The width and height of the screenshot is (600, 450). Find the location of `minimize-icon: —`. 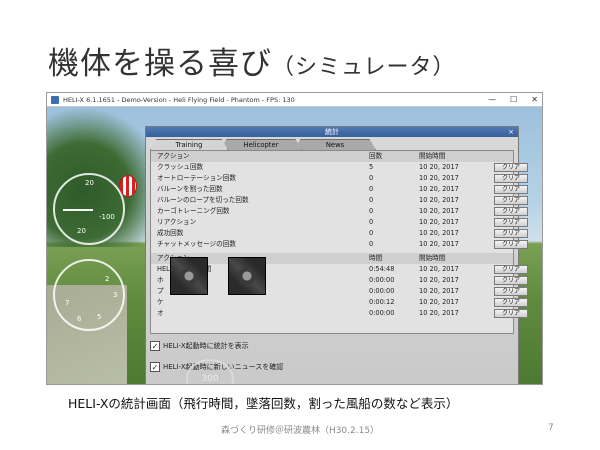

minimize-icon: — is located at coordinates (492, 100).